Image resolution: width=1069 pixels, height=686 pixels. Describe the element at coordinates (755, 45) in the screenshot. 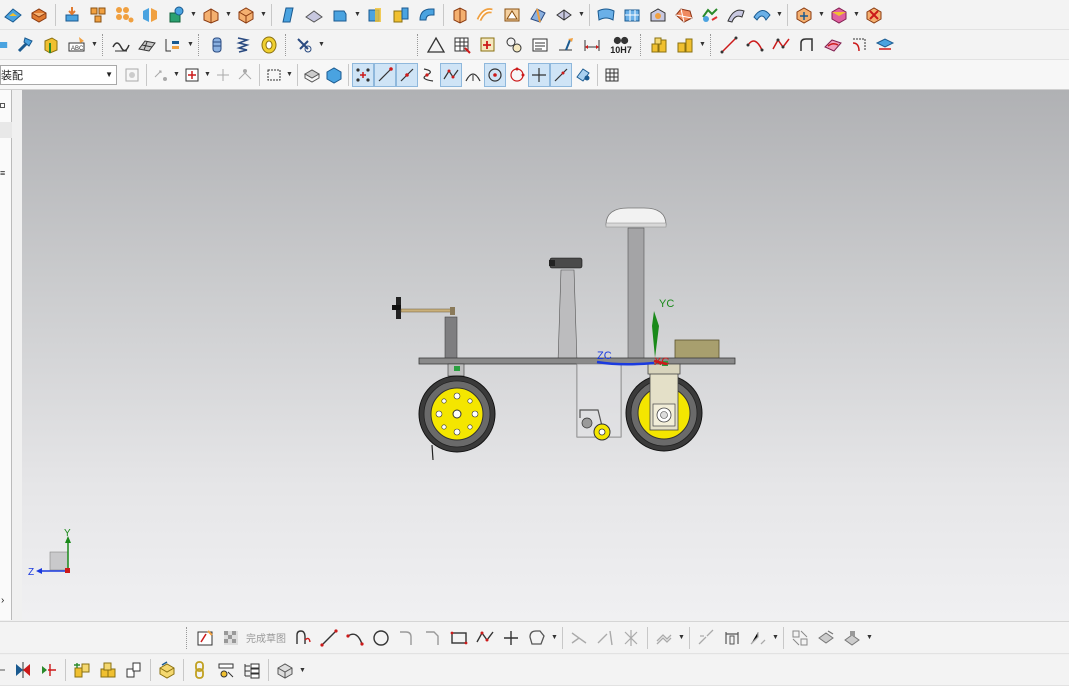

I see `arc-icon` at that location.